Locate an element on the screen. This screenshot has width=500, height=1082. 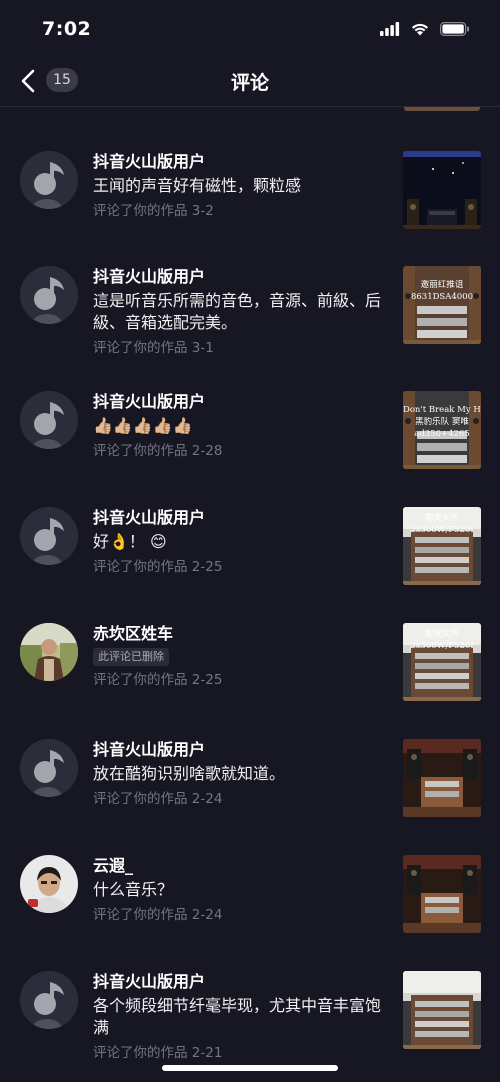
comment-item: 抖音火山版用户 放在酷狗识别啥歌就知道。 评论了你的作品 2-24 is located at coordinates (250, 789).